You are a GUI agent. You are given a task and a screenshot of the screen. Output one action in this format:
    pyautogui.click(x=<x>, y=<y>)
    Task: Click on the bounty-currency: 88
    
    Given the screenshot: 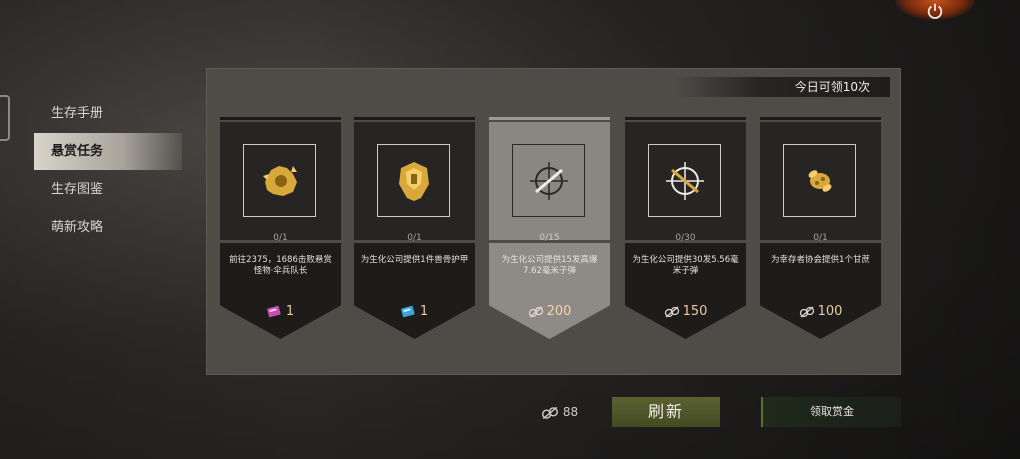 What is the action you would take?
    pyautogui.click(x=559, y=412)
    